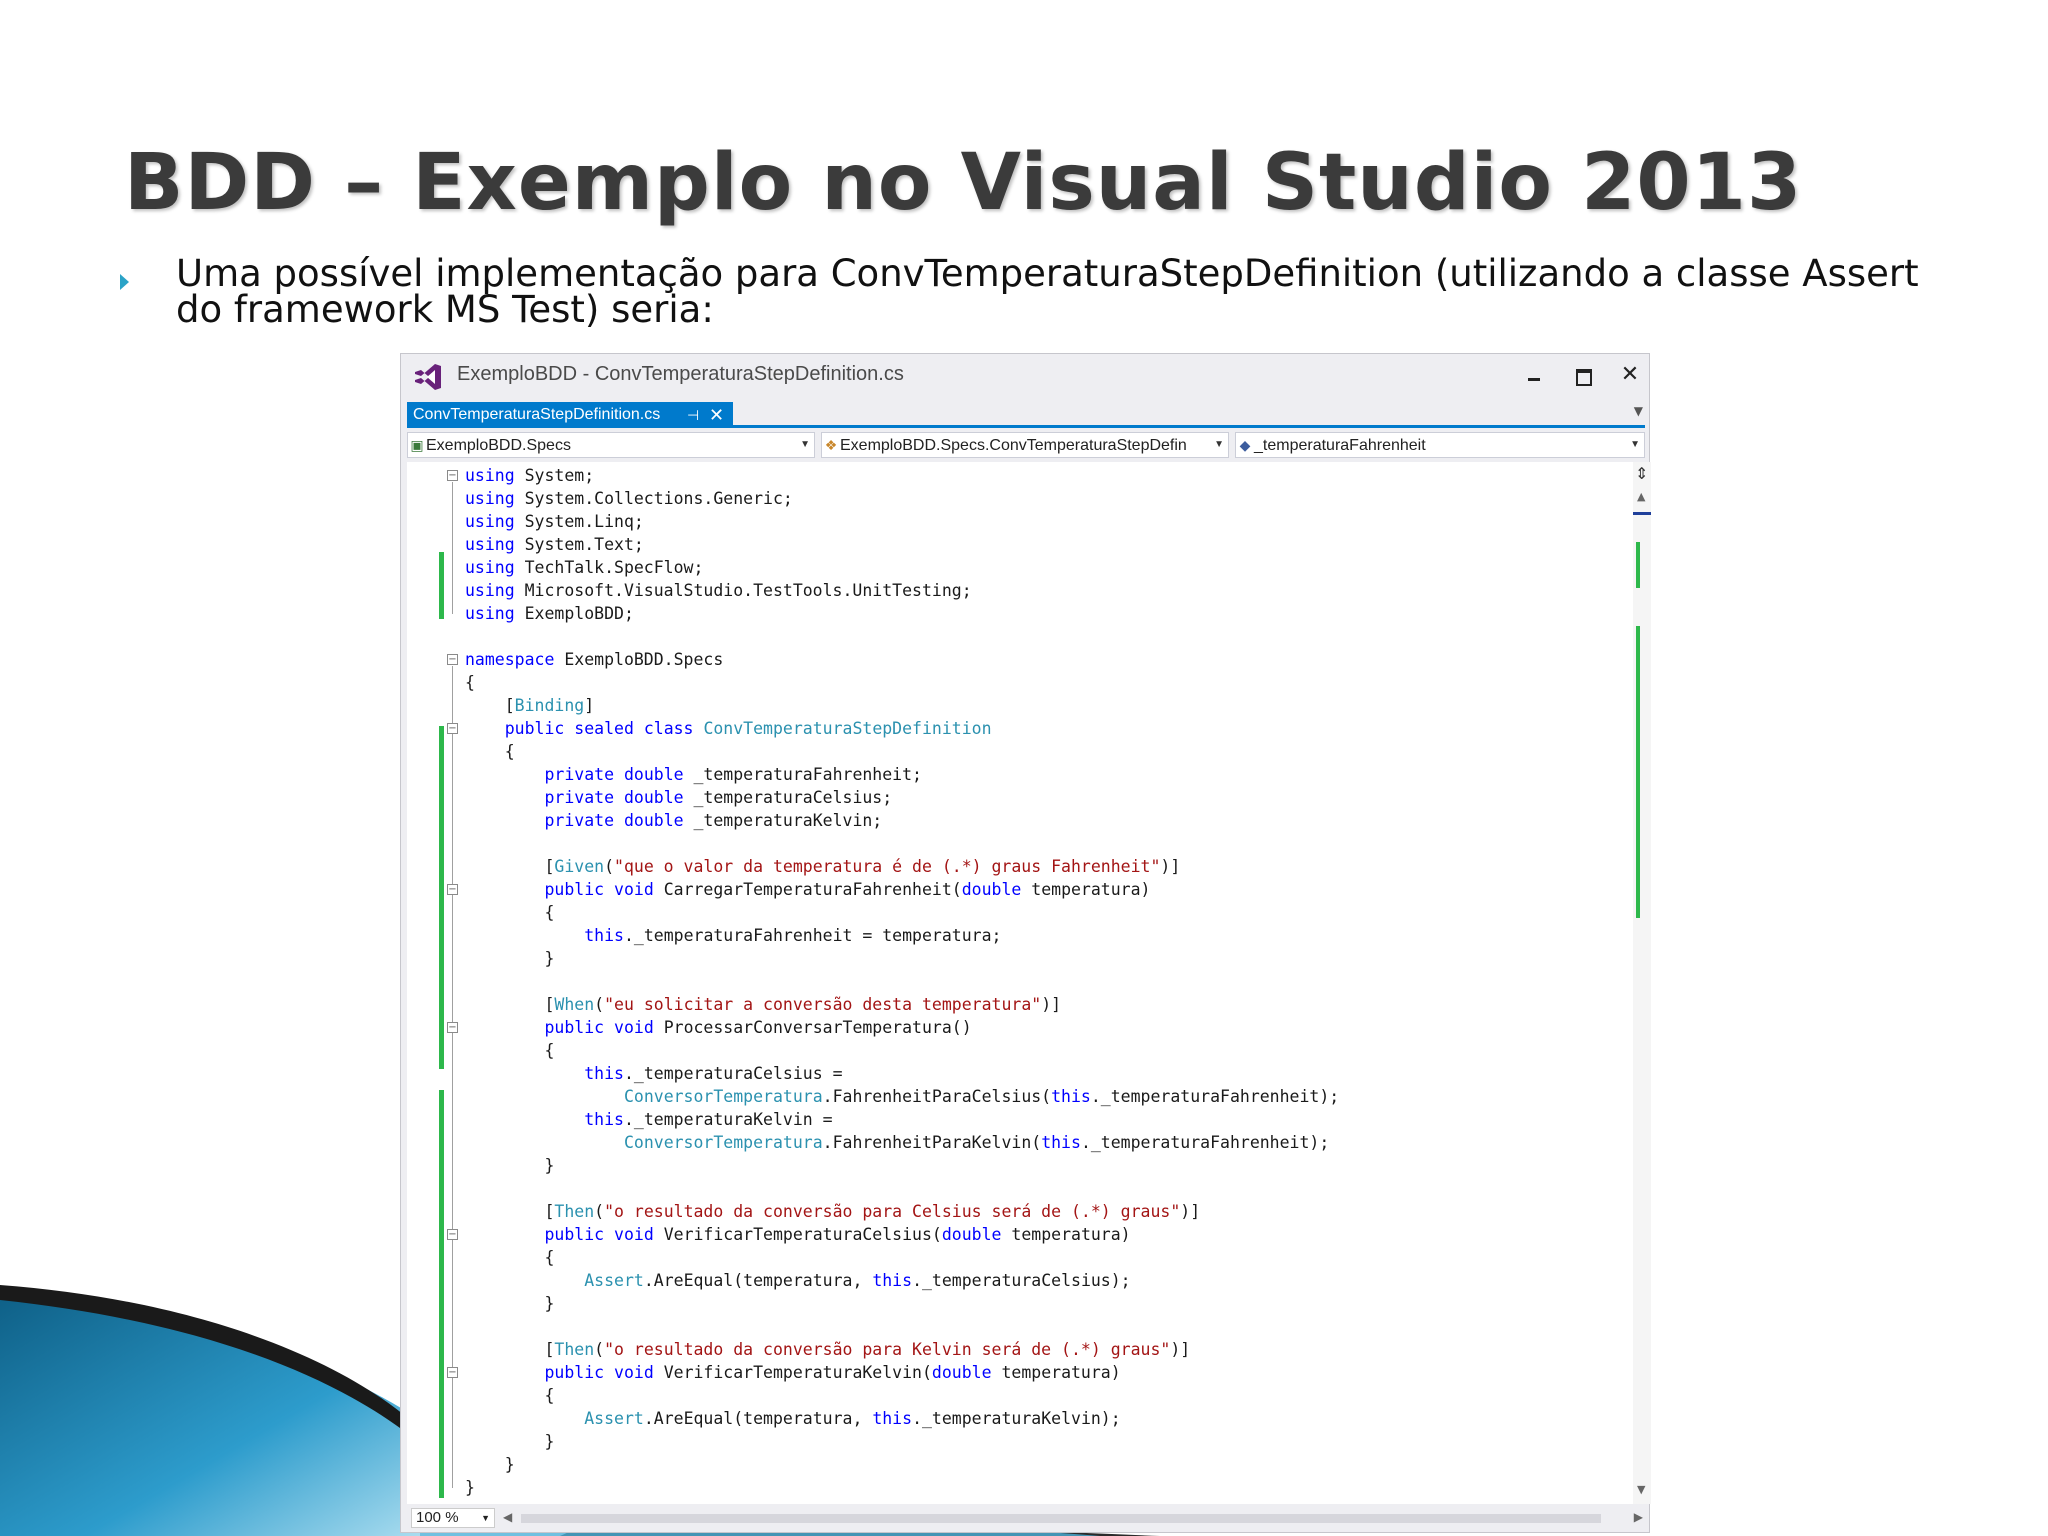 The height and width of the screenshot is (1536, 2048). I want to click on close-button: ✕, so click(1630, 375).